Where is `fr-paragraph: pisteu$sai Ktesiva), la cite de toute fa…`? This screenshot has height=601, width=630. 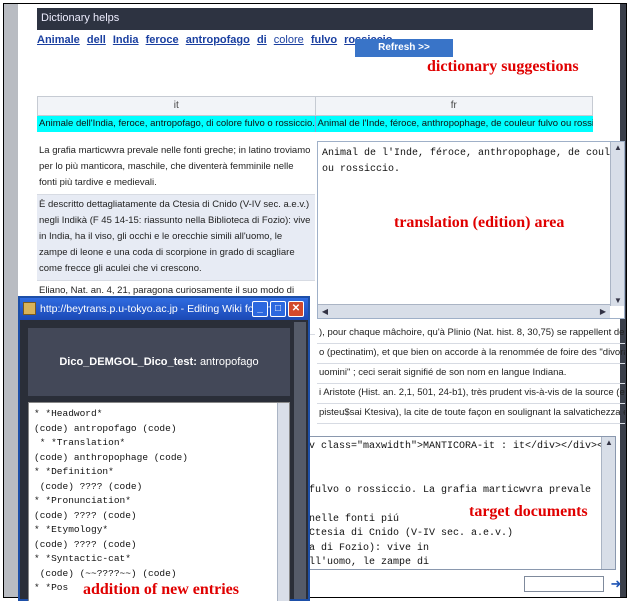
fr-paragraph: pisteu$sai Ktesiva), la cite de toute fa… is located at coordinates (471, 414).